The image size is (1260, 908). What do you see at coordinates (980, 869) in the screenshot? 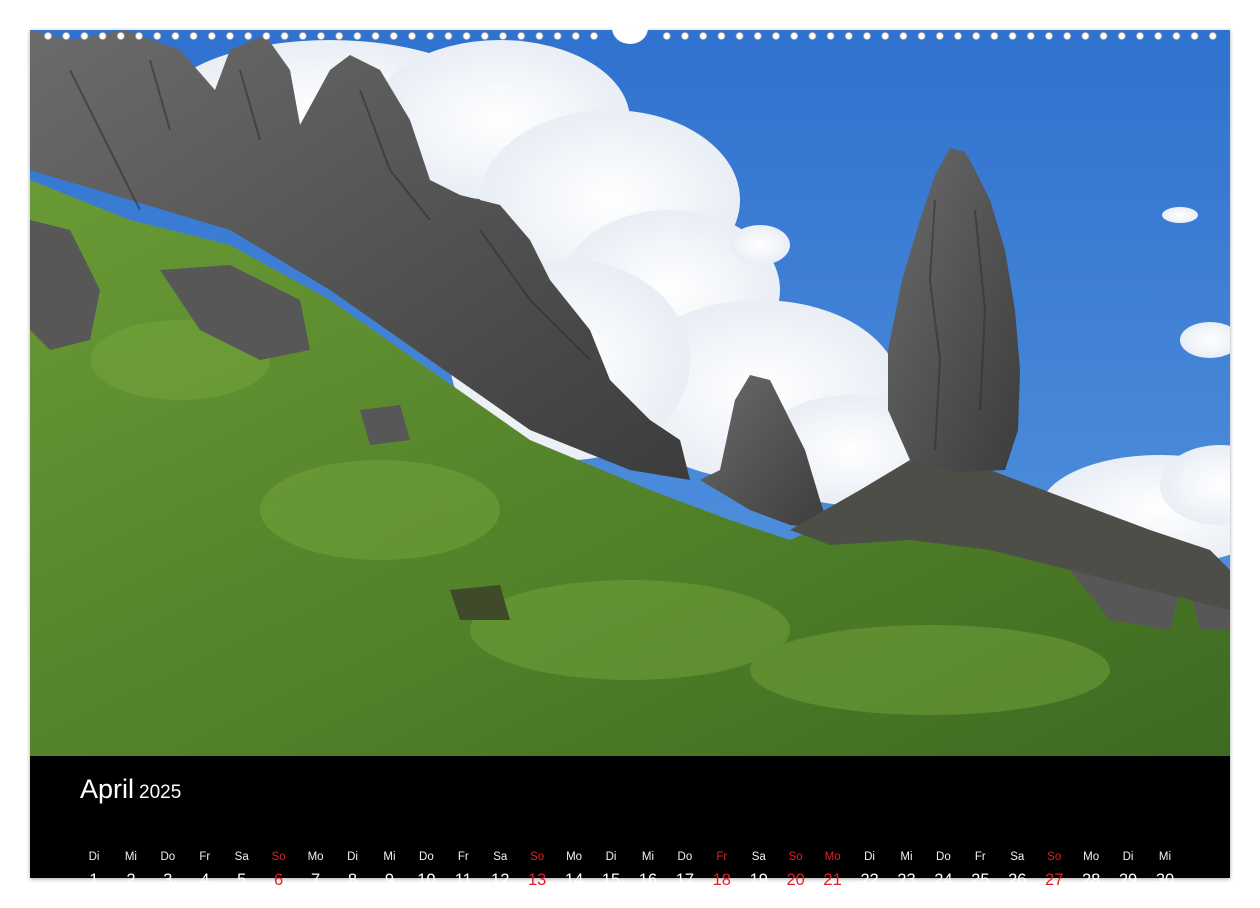
I see `calendar-day: Fr 25` at bounding box center [980, 869].